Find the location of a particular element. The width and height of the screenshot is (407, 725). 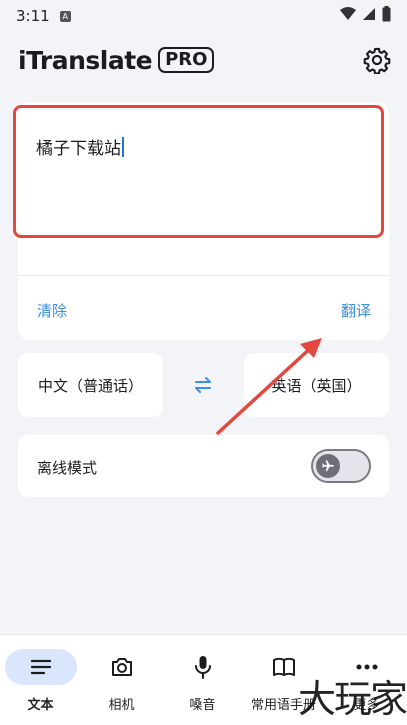

nav-item-camera: 相机 is located at coordinates (121, 680).